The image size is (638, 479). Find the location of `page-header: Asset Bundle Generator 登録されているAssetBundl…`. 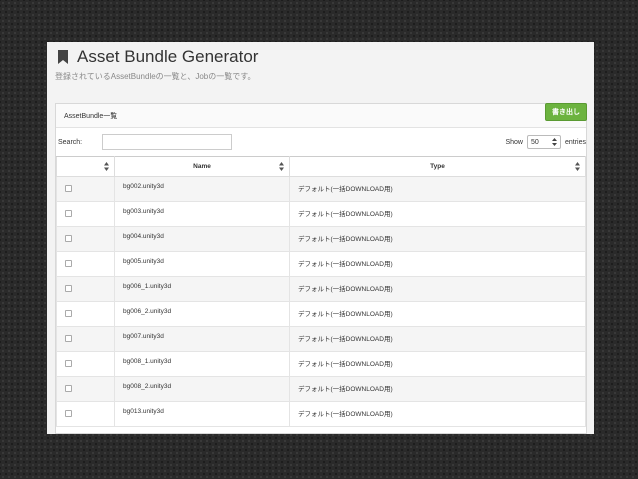

page-header: Asset Bundle Generator 登録されているAssetBundl… is located at coordinates (320, 64).